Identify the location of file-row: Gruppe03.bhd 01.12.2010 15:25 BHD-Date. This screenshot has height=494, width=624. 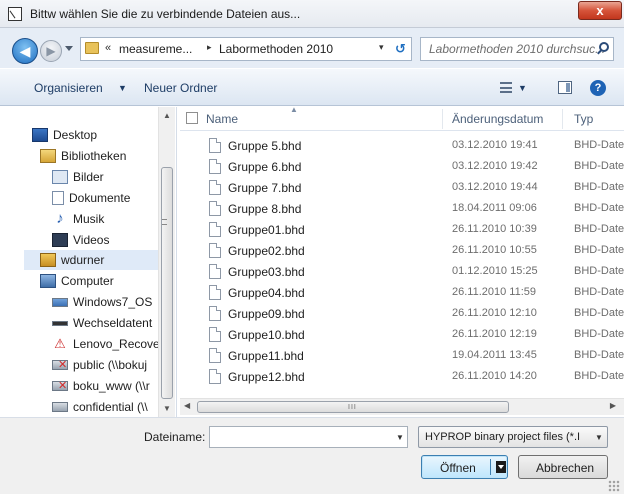
(402, 271).